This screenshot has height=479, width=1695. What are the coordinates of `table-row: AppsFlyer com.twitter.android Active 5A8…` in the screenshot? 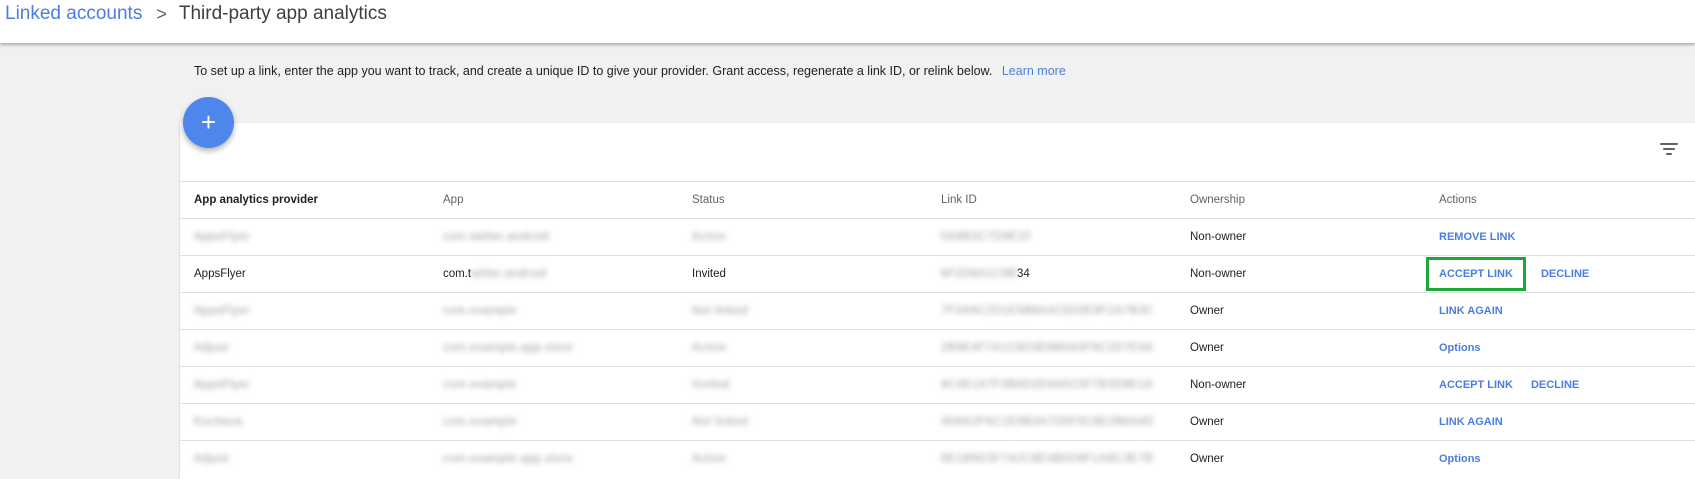 It's located at (937, 237).